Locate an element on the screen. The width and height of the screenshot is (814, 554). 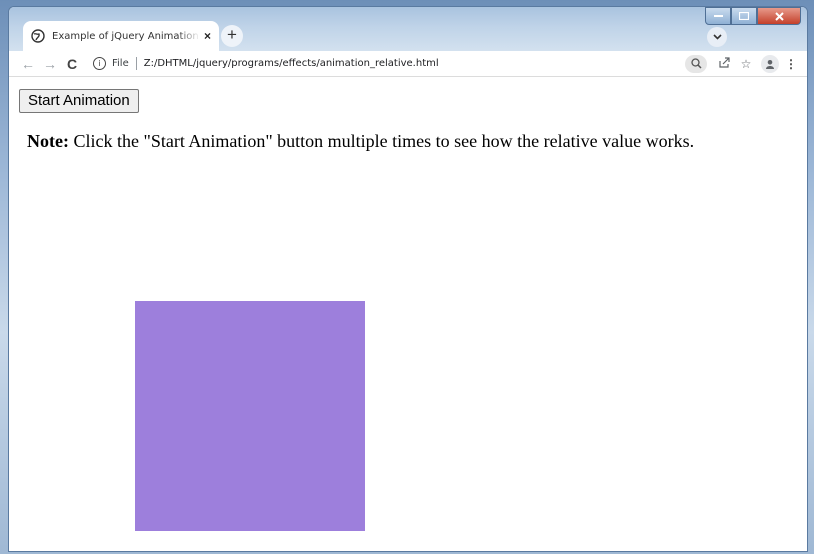
close-icon: × is located at coordinates (207, 36).